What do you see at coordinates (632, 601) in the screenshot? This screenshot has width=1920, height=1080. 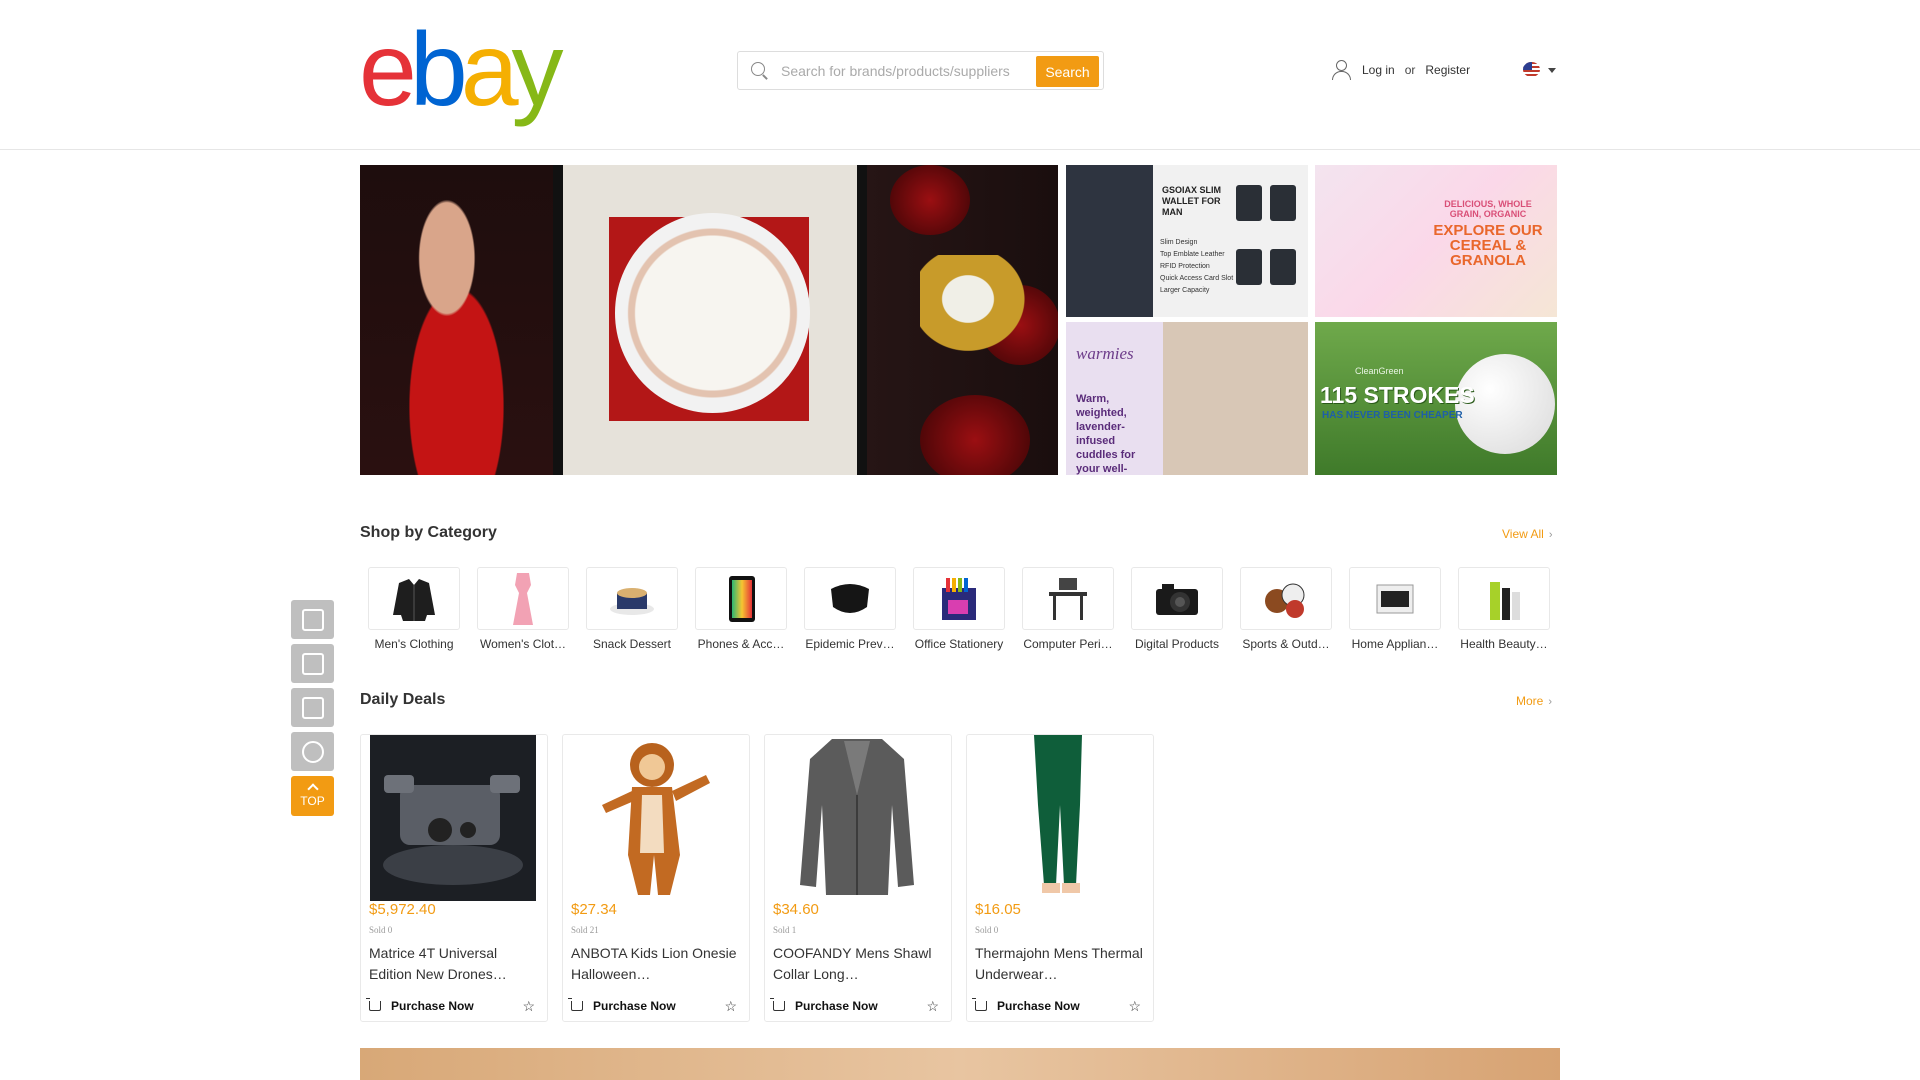 I see `cake-icon` at bounding box center [632, 601].